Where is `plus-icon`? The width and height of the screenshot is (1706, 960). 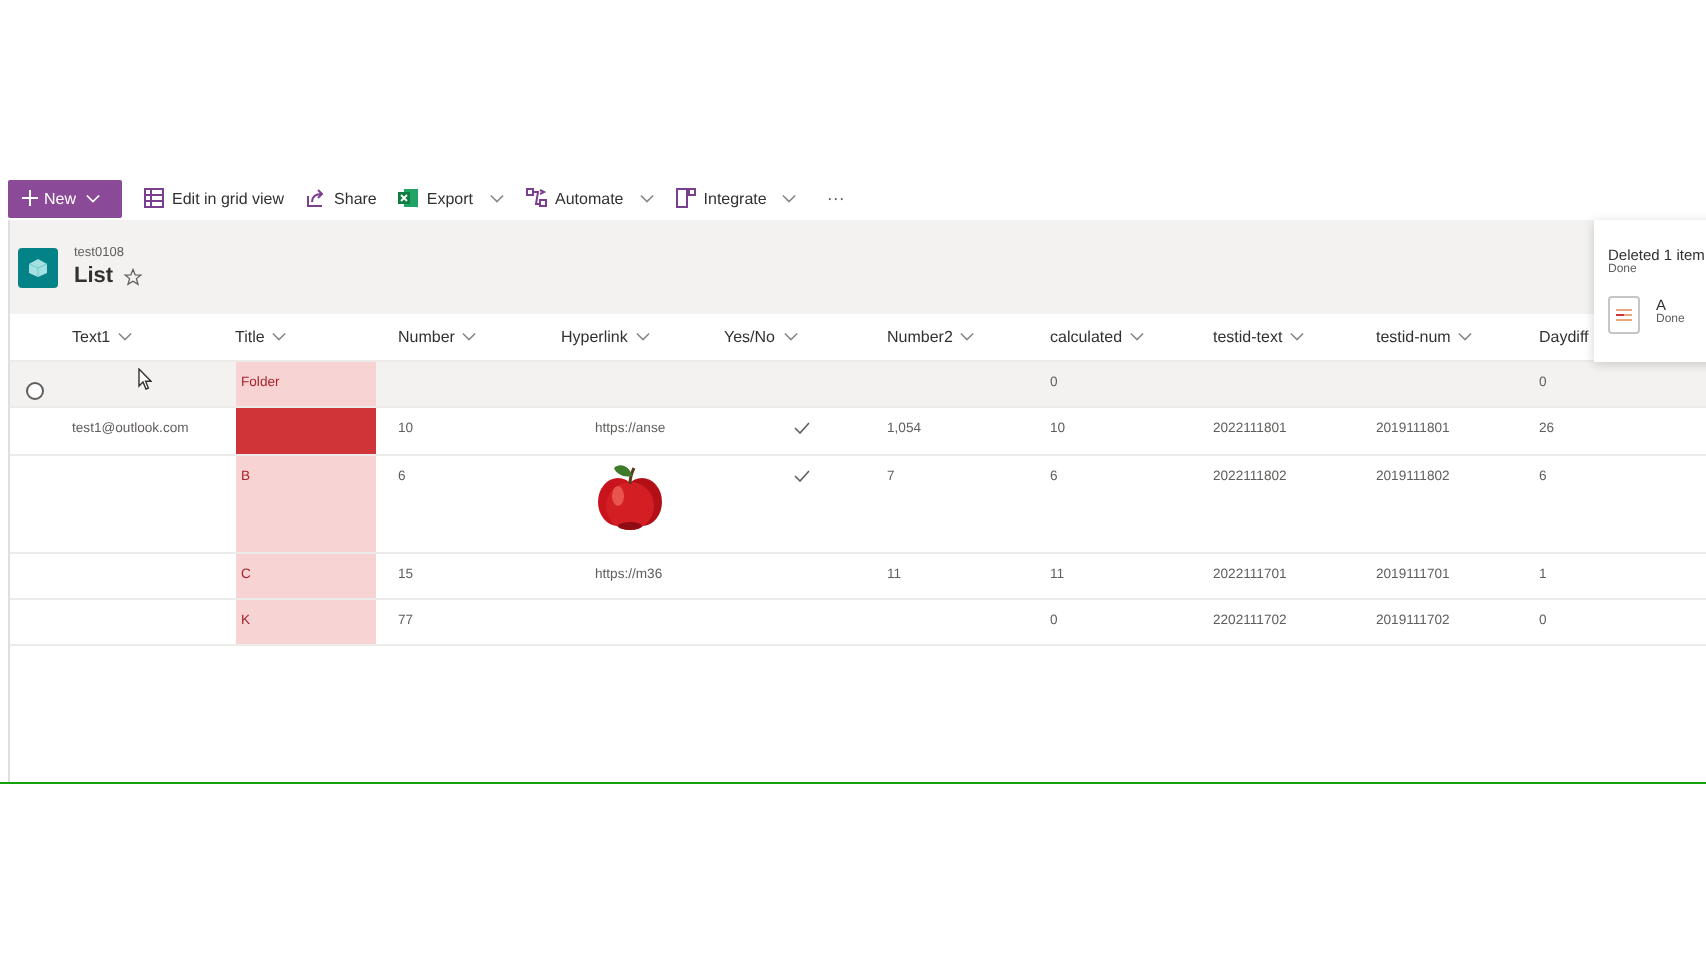 plus-icon is located at coordinates (30, 198).